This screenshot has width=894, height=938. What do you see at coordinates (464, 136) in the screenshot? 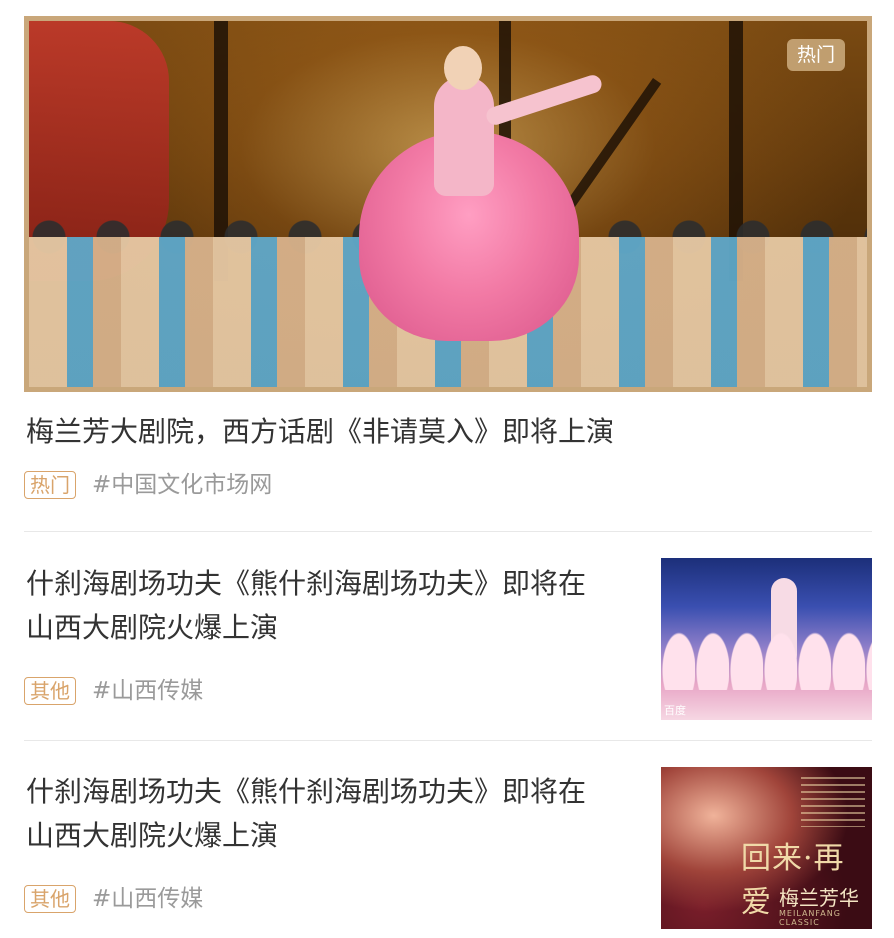
I see `lead-dancer-body` at bounding box center [464, 136].